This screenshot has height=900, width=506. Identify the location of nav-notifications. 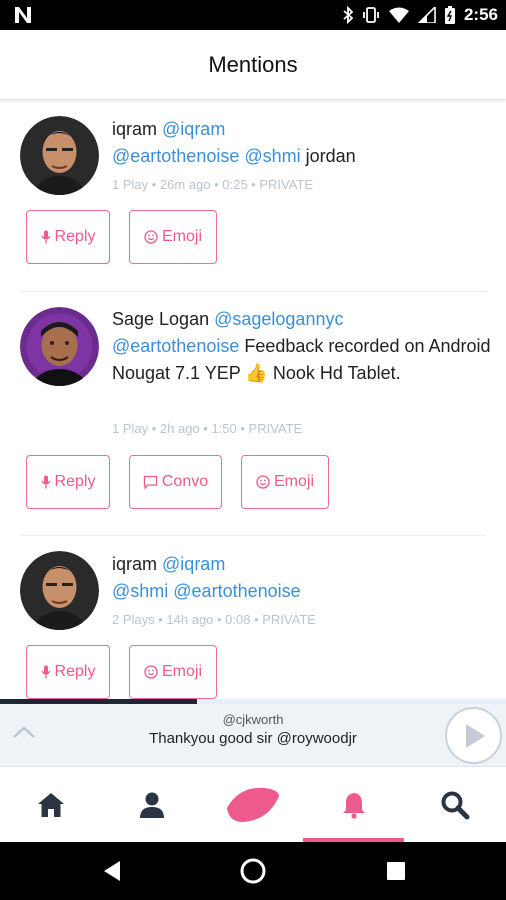
(353, 805).